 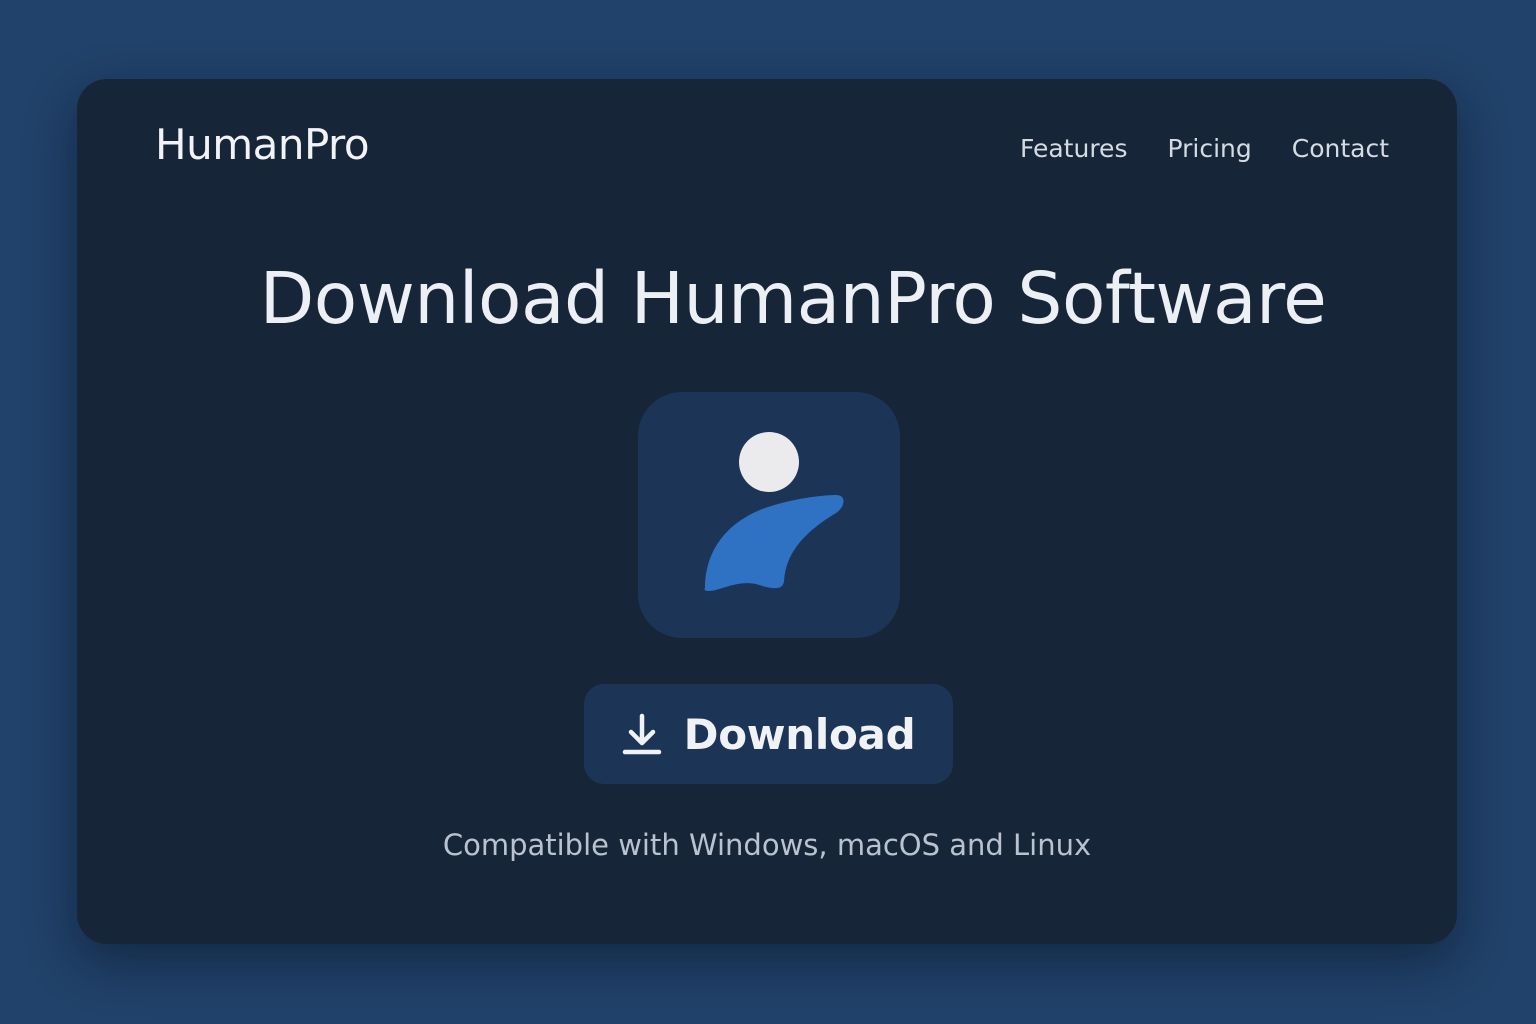 I want to click on download-button: Download, so click(x=768, y=734).